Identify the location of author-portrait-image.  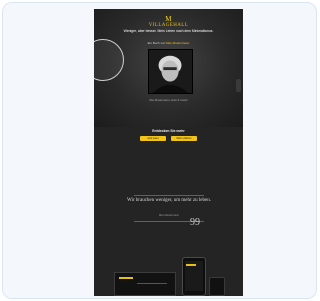
(170, 71).